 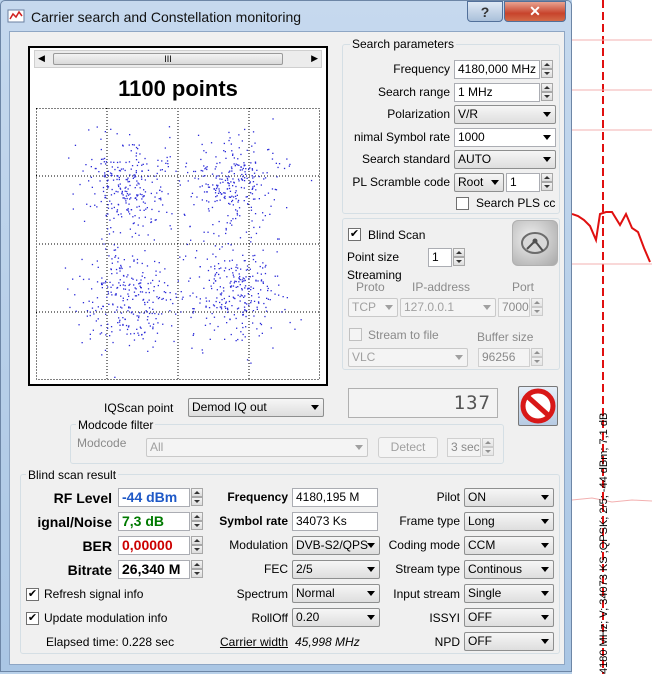 What do you see at coordinates (354, 234) in the screenshot?
I see `blind-scan-checkbox: ✔` at bounding box center [354, 234].